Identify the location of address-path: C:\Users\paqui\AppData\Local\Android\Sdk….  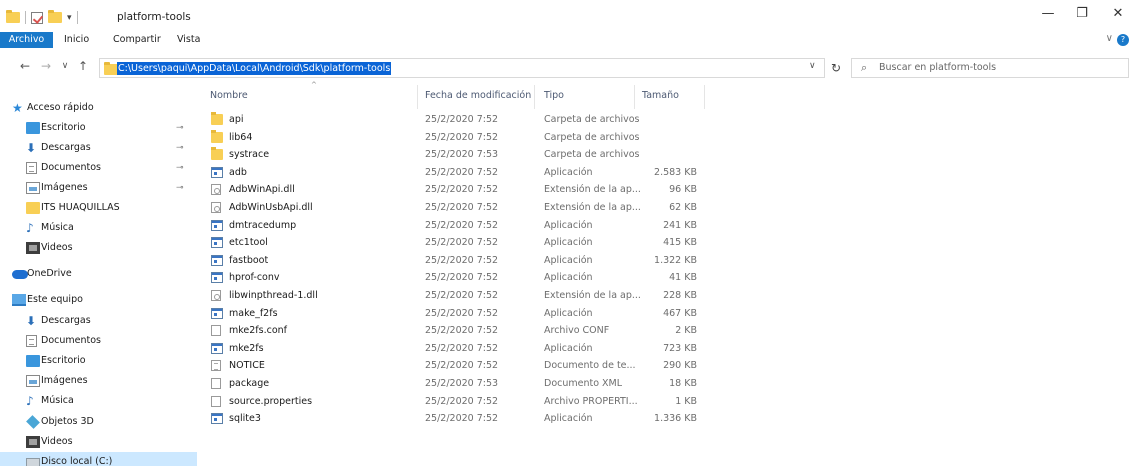
(254, 68).